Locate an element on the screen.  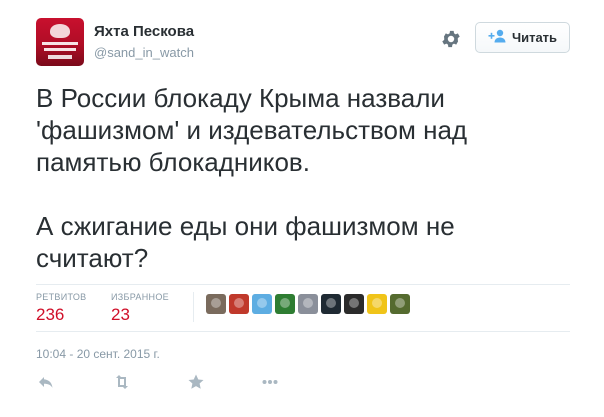
follow-button: Читать is located at coordinates (522, 37).